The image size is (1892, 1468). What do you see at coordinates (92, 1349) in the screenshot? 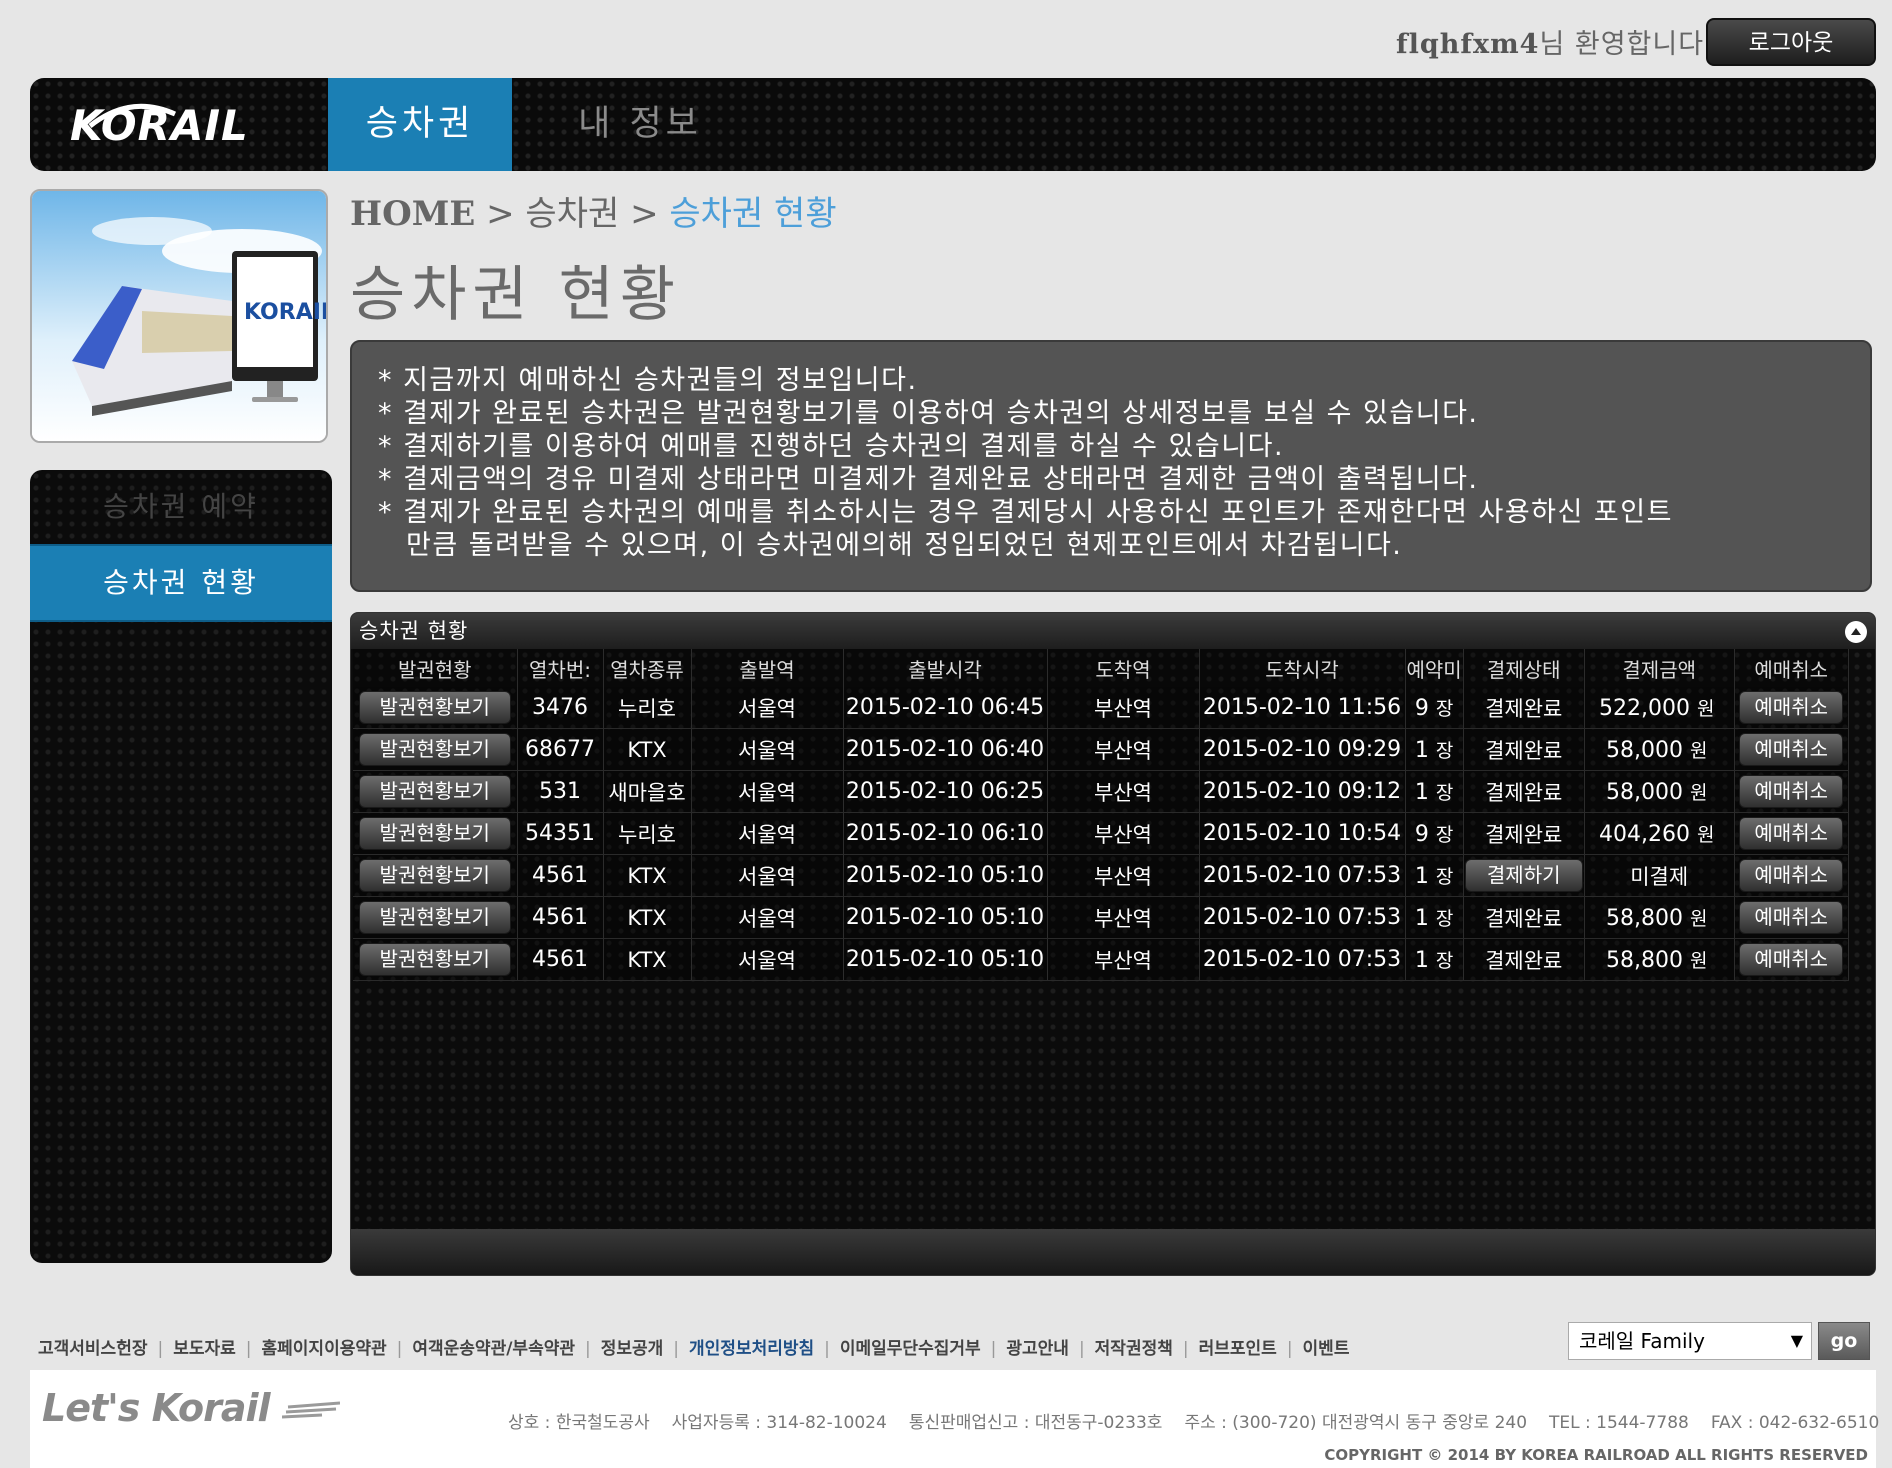
I see `footer-link: 고객서비스헌장` at bounding box center [92, 1349].